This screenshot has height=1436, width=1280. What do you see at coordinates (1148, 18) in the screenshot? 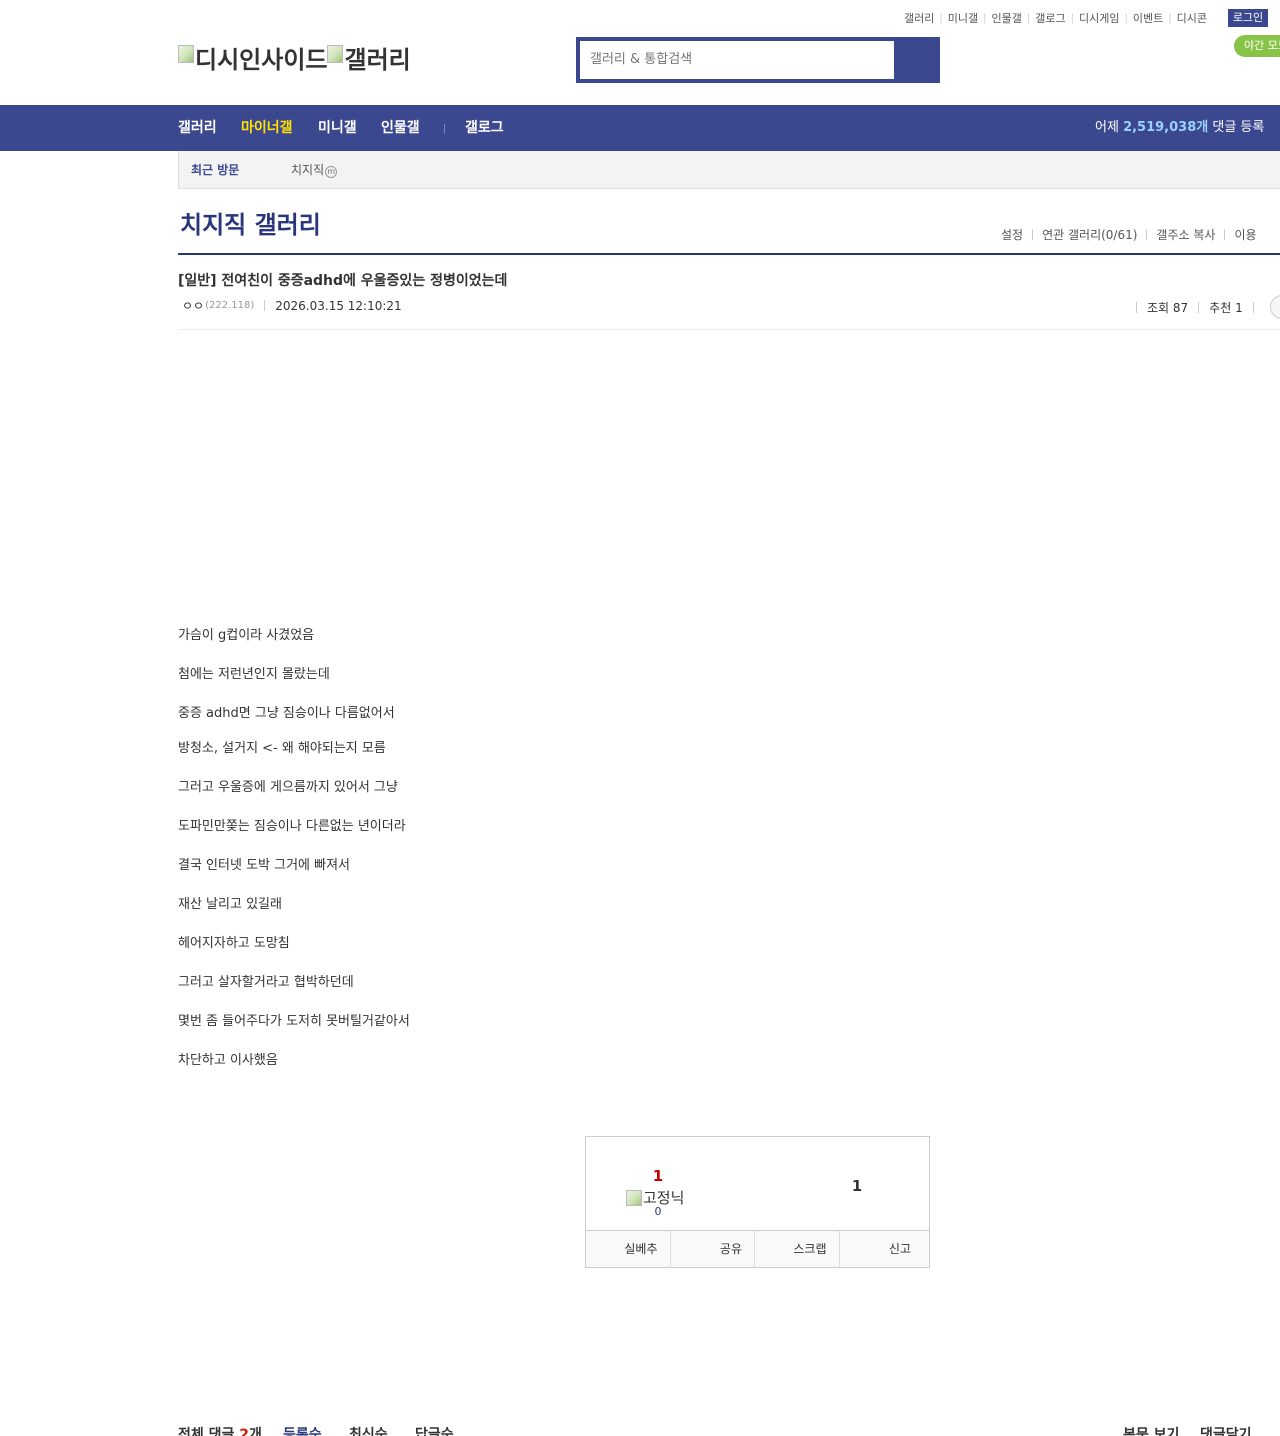
I see `top-link-event: 이벤트` at bounding box center [1148, 18].